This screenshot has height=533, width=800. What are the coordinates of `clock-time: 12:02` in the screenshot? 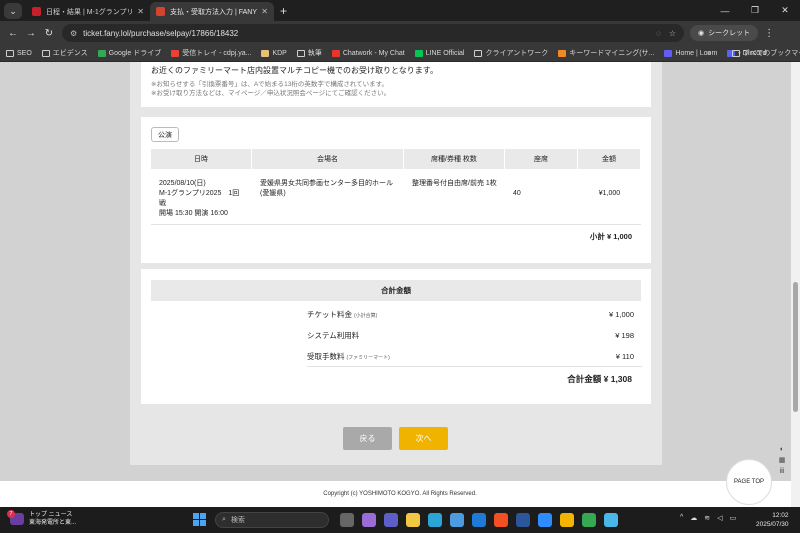 It's located at (780, 515).